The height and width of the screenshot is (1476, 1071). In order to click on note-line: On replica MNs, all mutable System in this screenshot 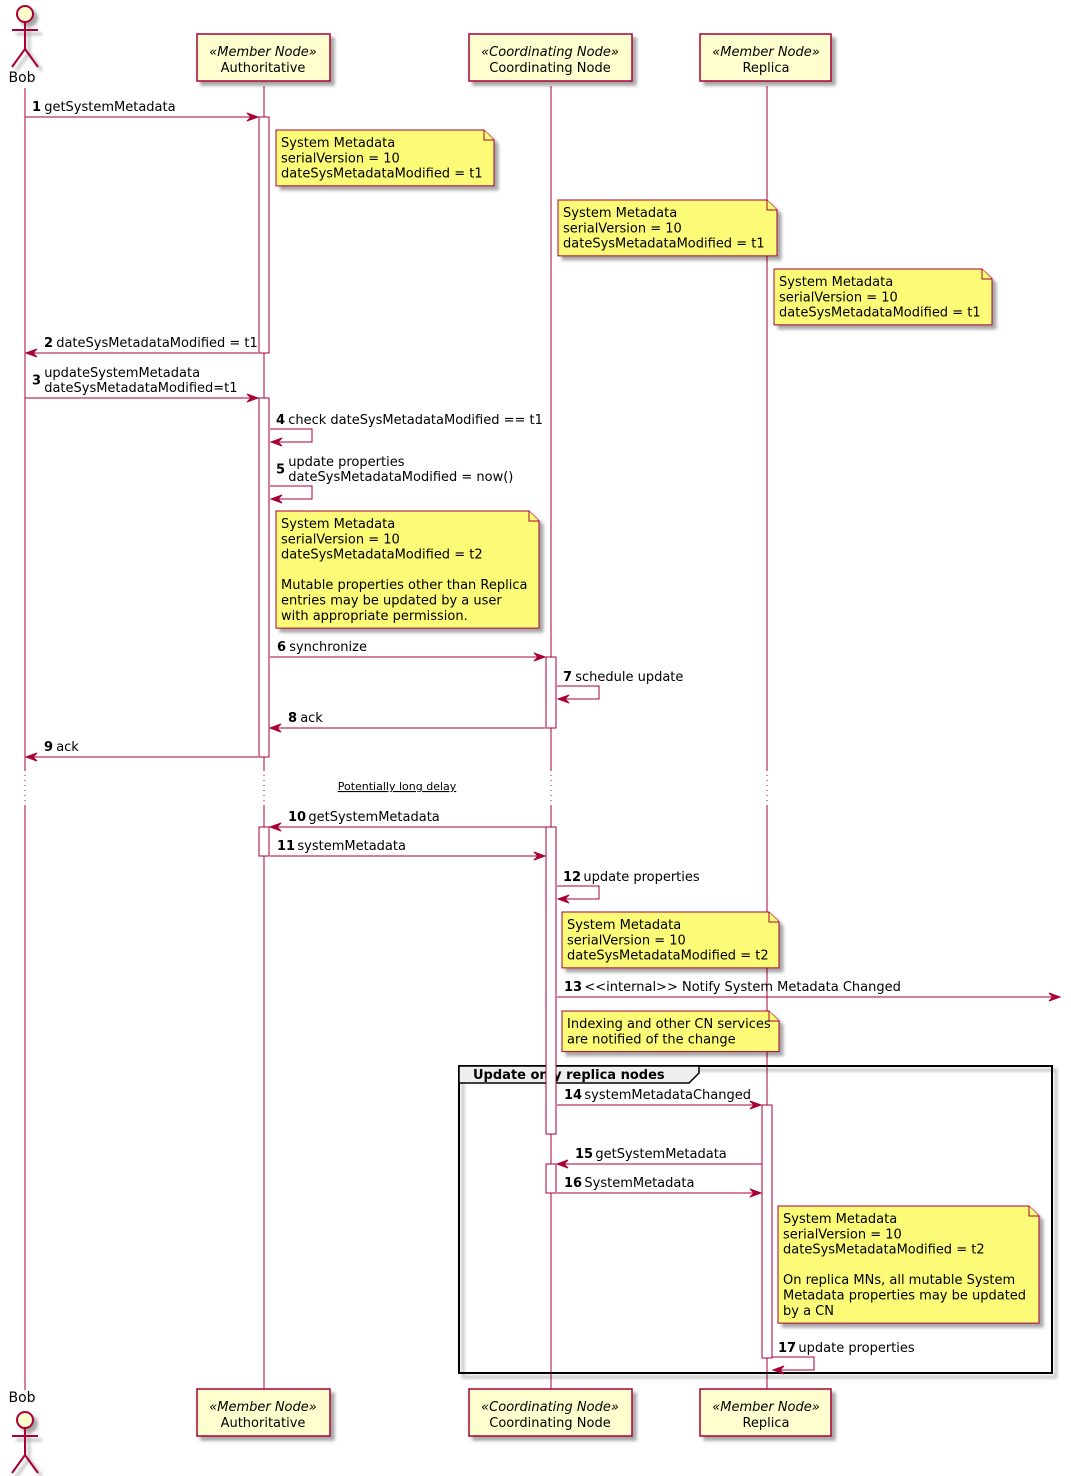, I will do `click(899, 1280)`.